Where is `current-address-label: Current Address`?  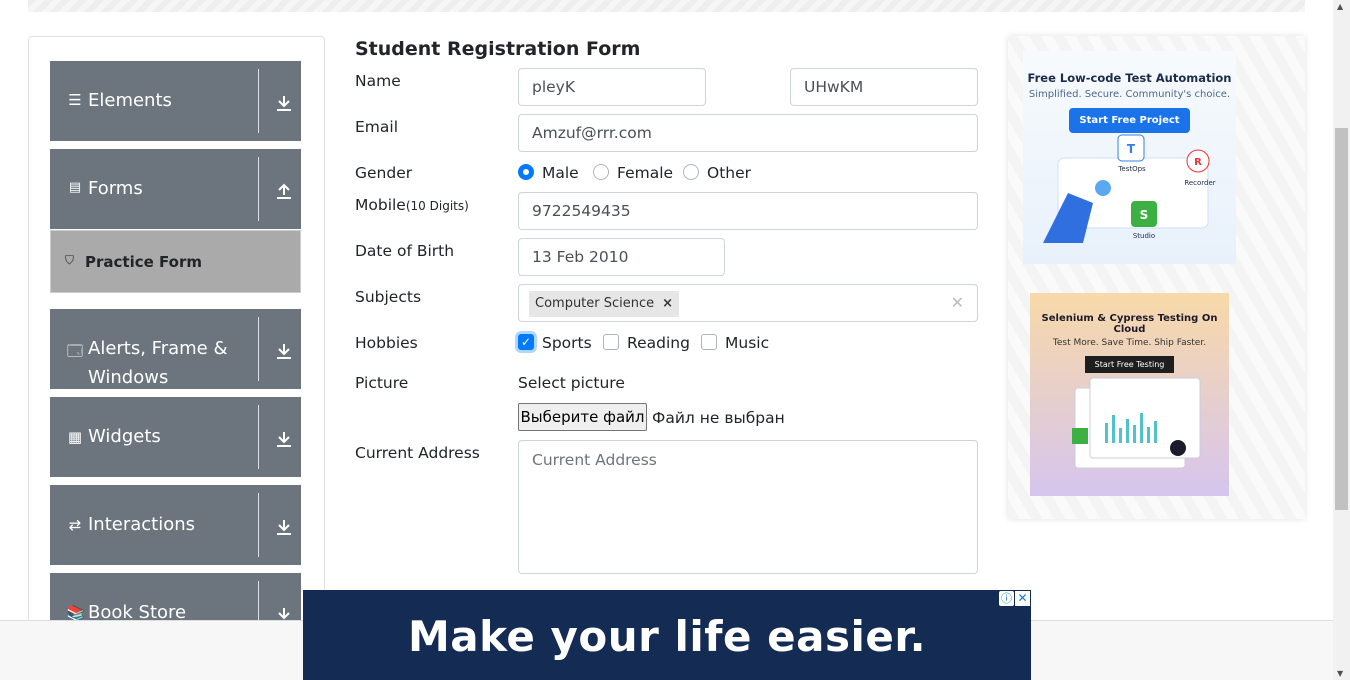 current-address-label: Current Address is located at coordinates (417, 453).